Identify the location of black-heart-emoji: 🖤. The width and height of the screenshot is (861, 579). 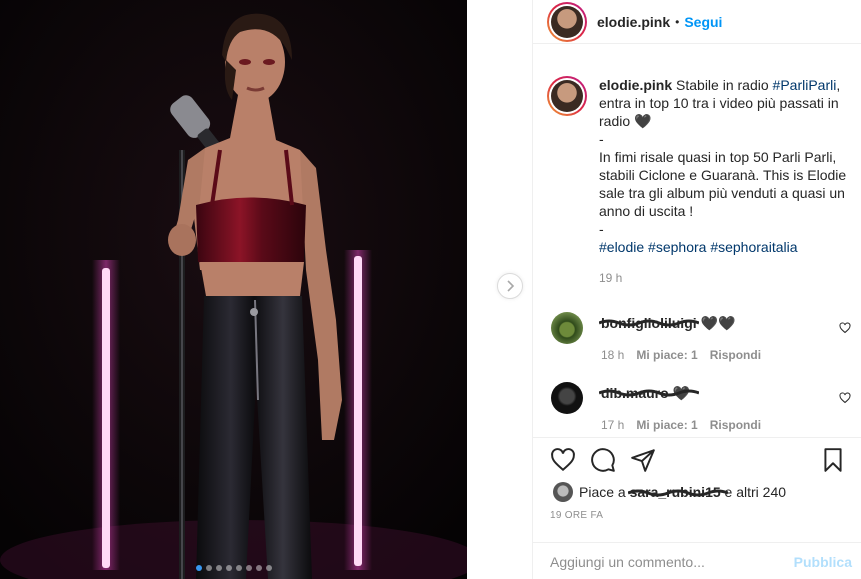
(643, 121).